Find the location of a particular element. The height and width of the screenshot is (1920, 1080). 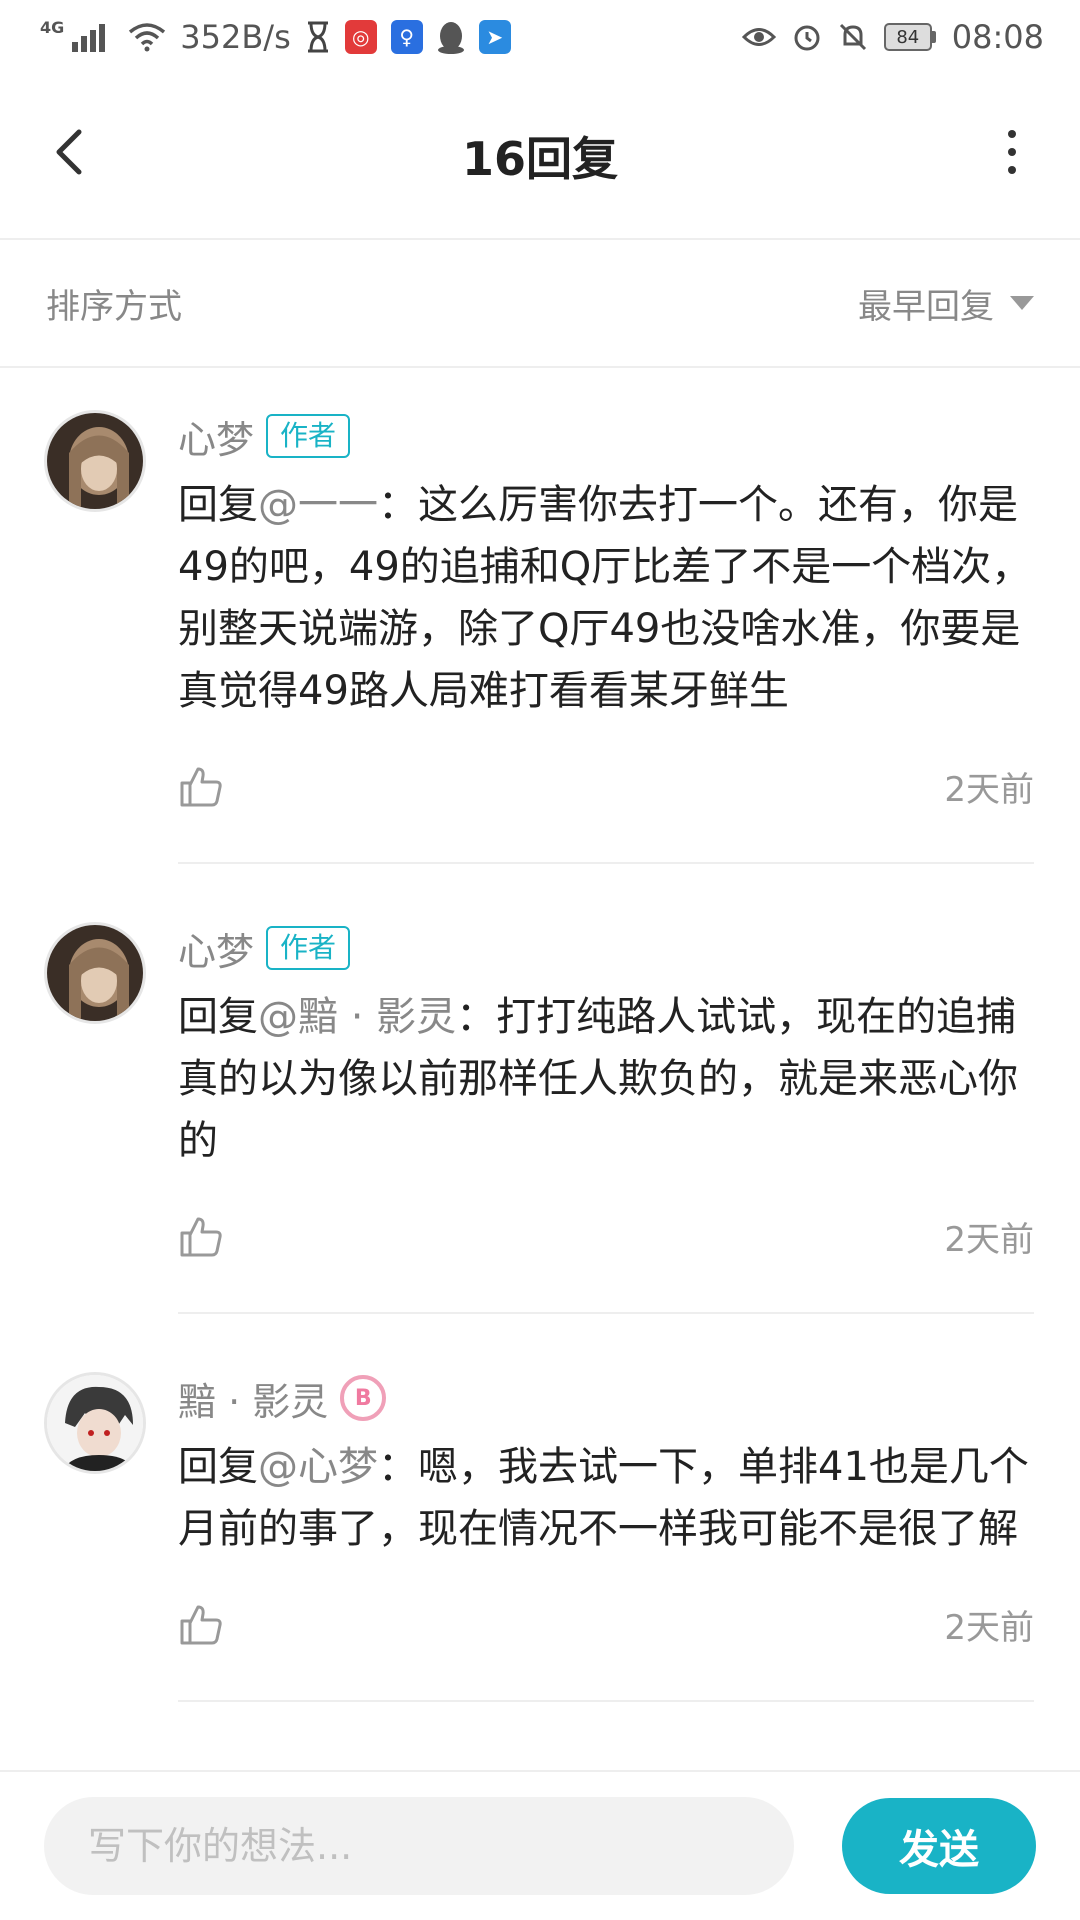

page-title: 16回复 is located at coordinates (539, 159).